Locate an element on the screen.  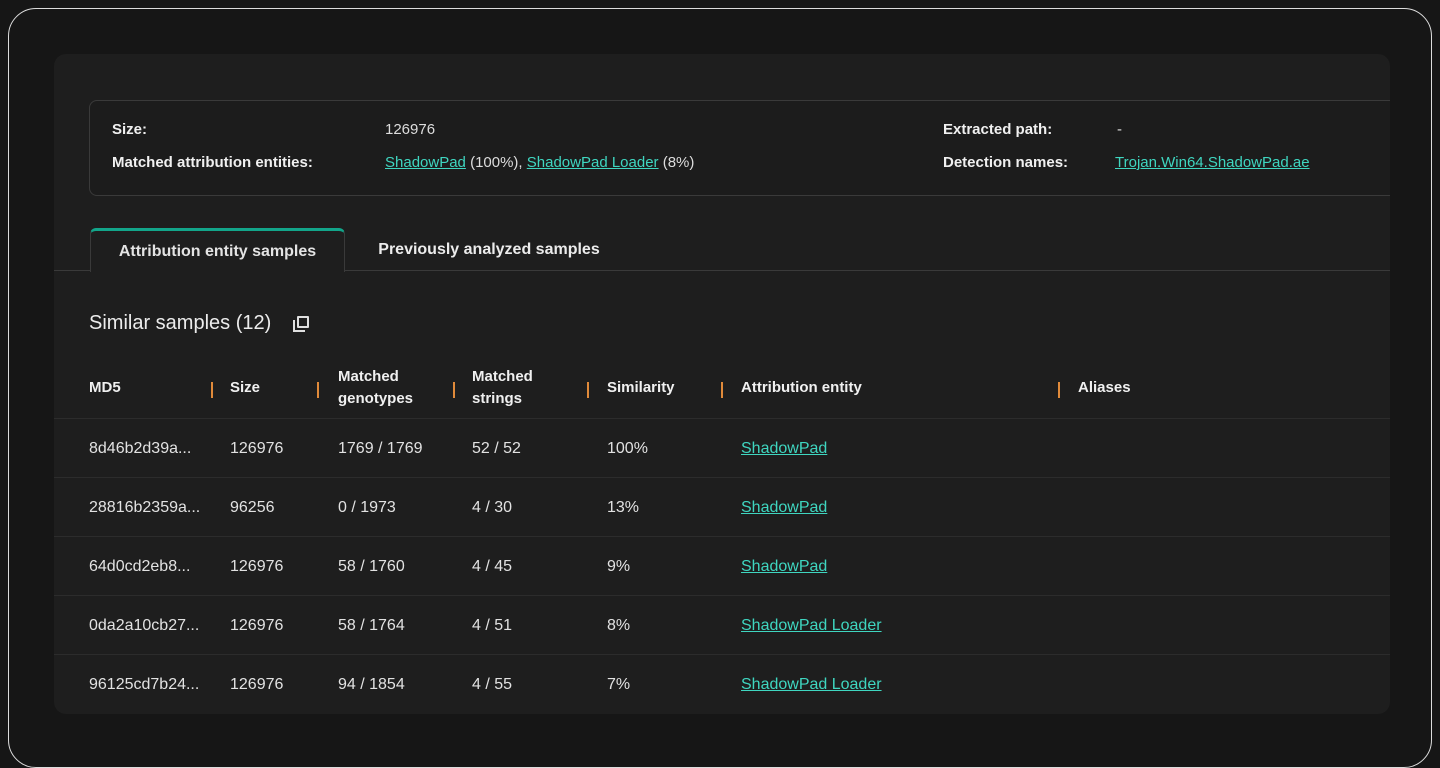
matched-entities-label: Matched attribution entities: is located at coordinates (212, 162).